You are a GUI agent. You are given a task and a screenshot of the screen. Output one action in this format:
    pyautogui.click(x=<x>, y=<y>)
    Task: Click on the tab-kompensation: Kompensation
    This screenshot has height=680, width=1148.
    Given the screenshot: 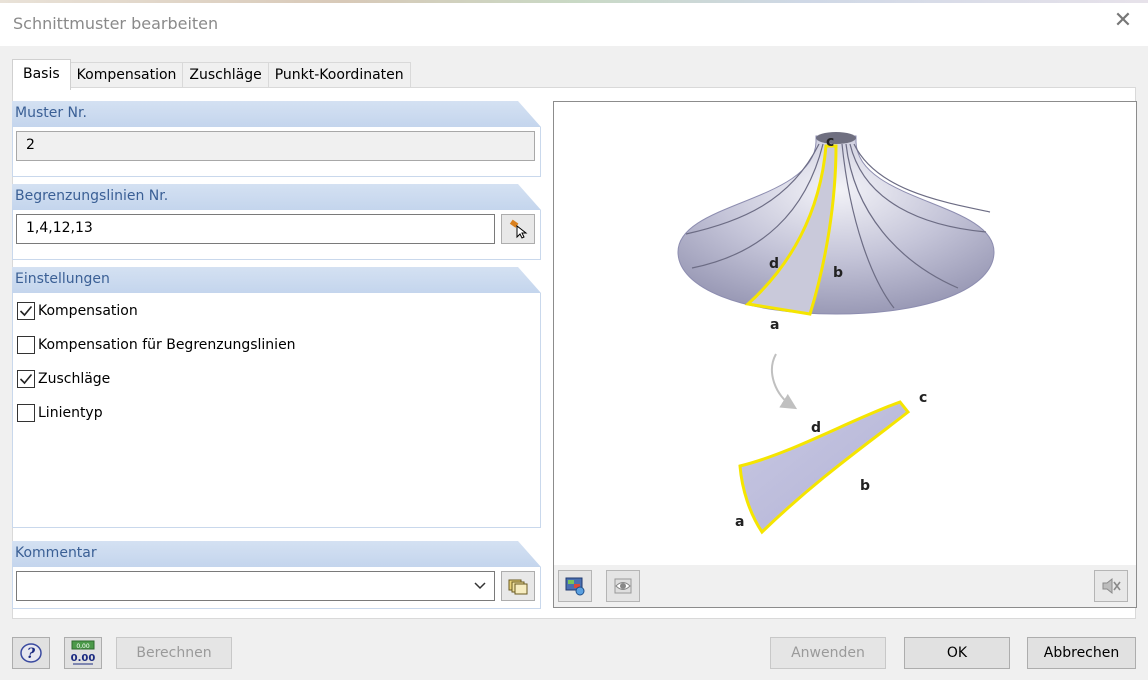 What is the action you would take?
    pyautogui.click(x=127, y=75)
    